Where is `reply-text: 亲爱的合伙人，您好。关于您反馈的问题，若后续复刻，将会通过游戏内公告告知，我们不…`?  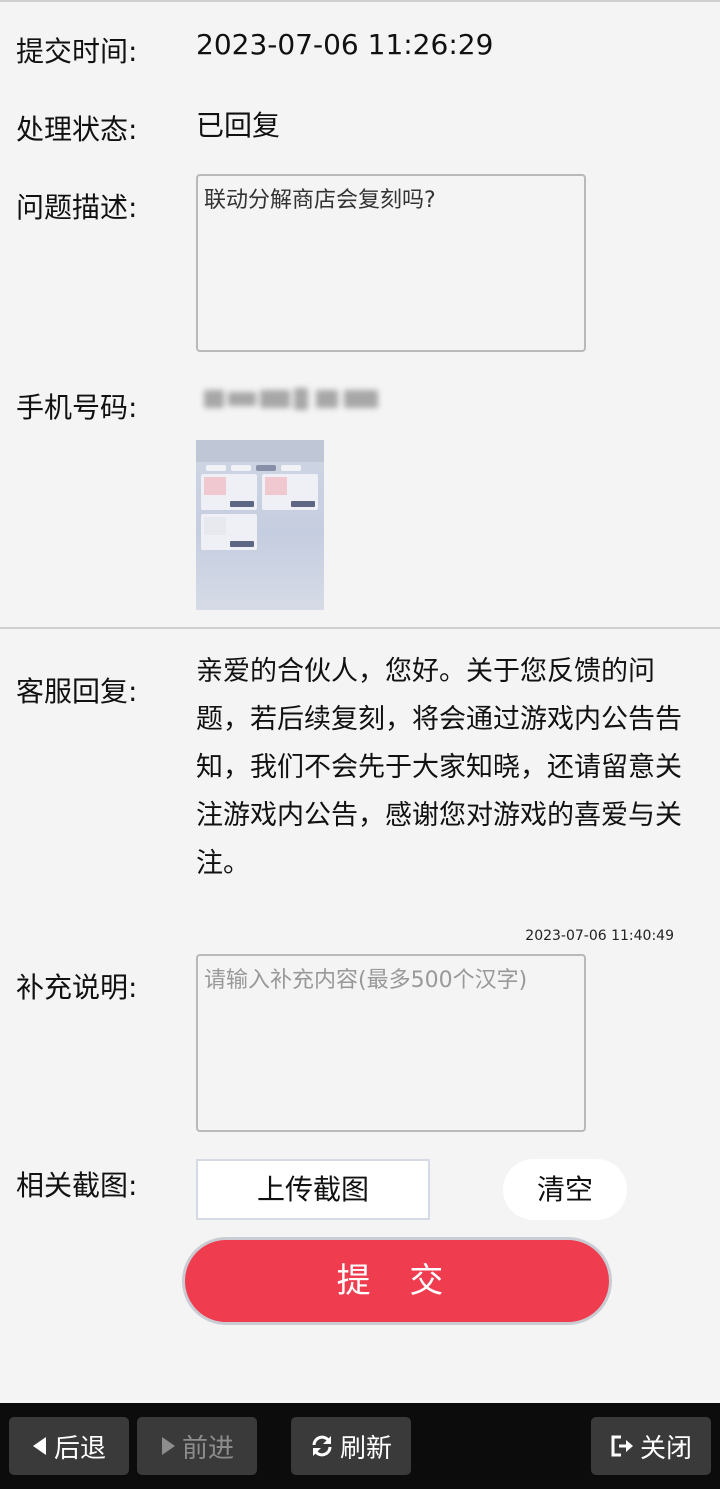 reply-text: 亲爱的合伙人，您好。关于您反馈的问题，若后续复刻，将会通过游戏内公告告知，我们不… is located at coordinates (439, 767).